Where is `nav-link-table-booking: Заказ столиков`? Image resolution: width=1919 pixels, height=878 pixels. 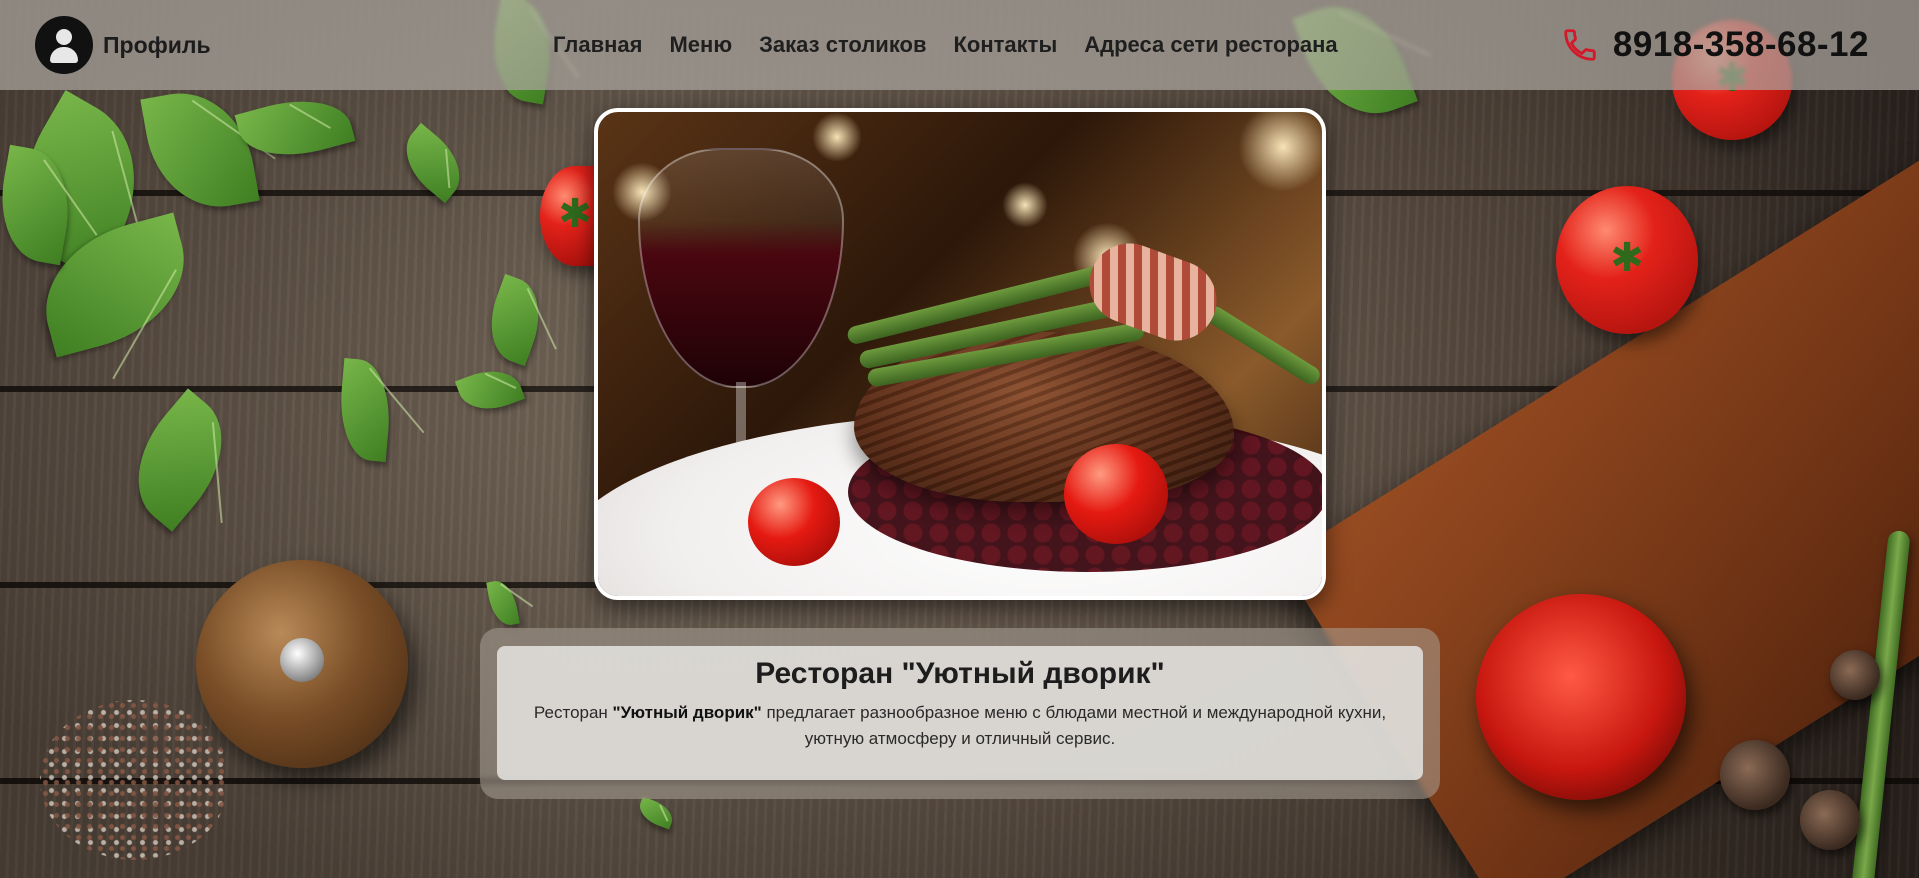
nav-link-table-booking: Заказ столиков is located at coordinates (842, 45).